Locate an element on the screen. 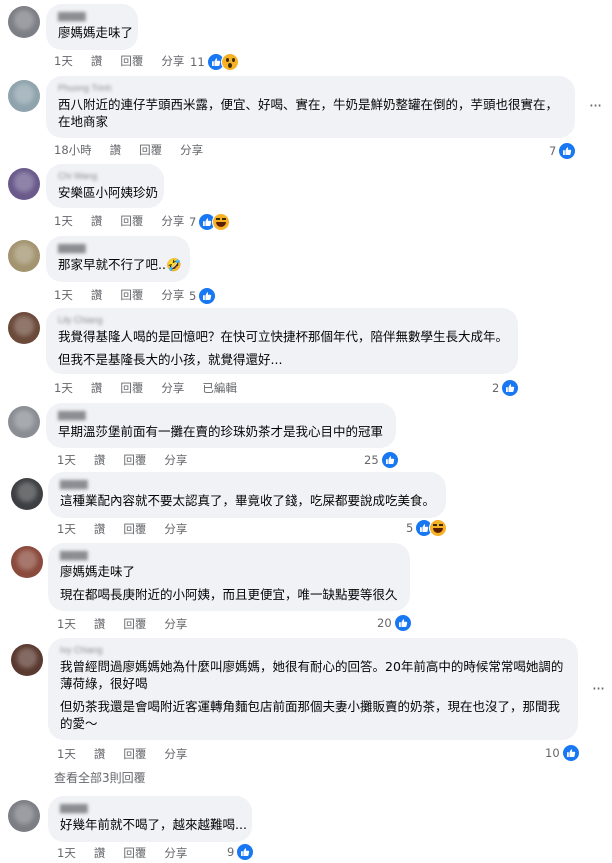  comment-bubble: ▇▇▇▇ 這種業配內容就不要太認真了，畢竟收了錢，吃屎都要說成吃美食。 is located at coordinates (247, 495).